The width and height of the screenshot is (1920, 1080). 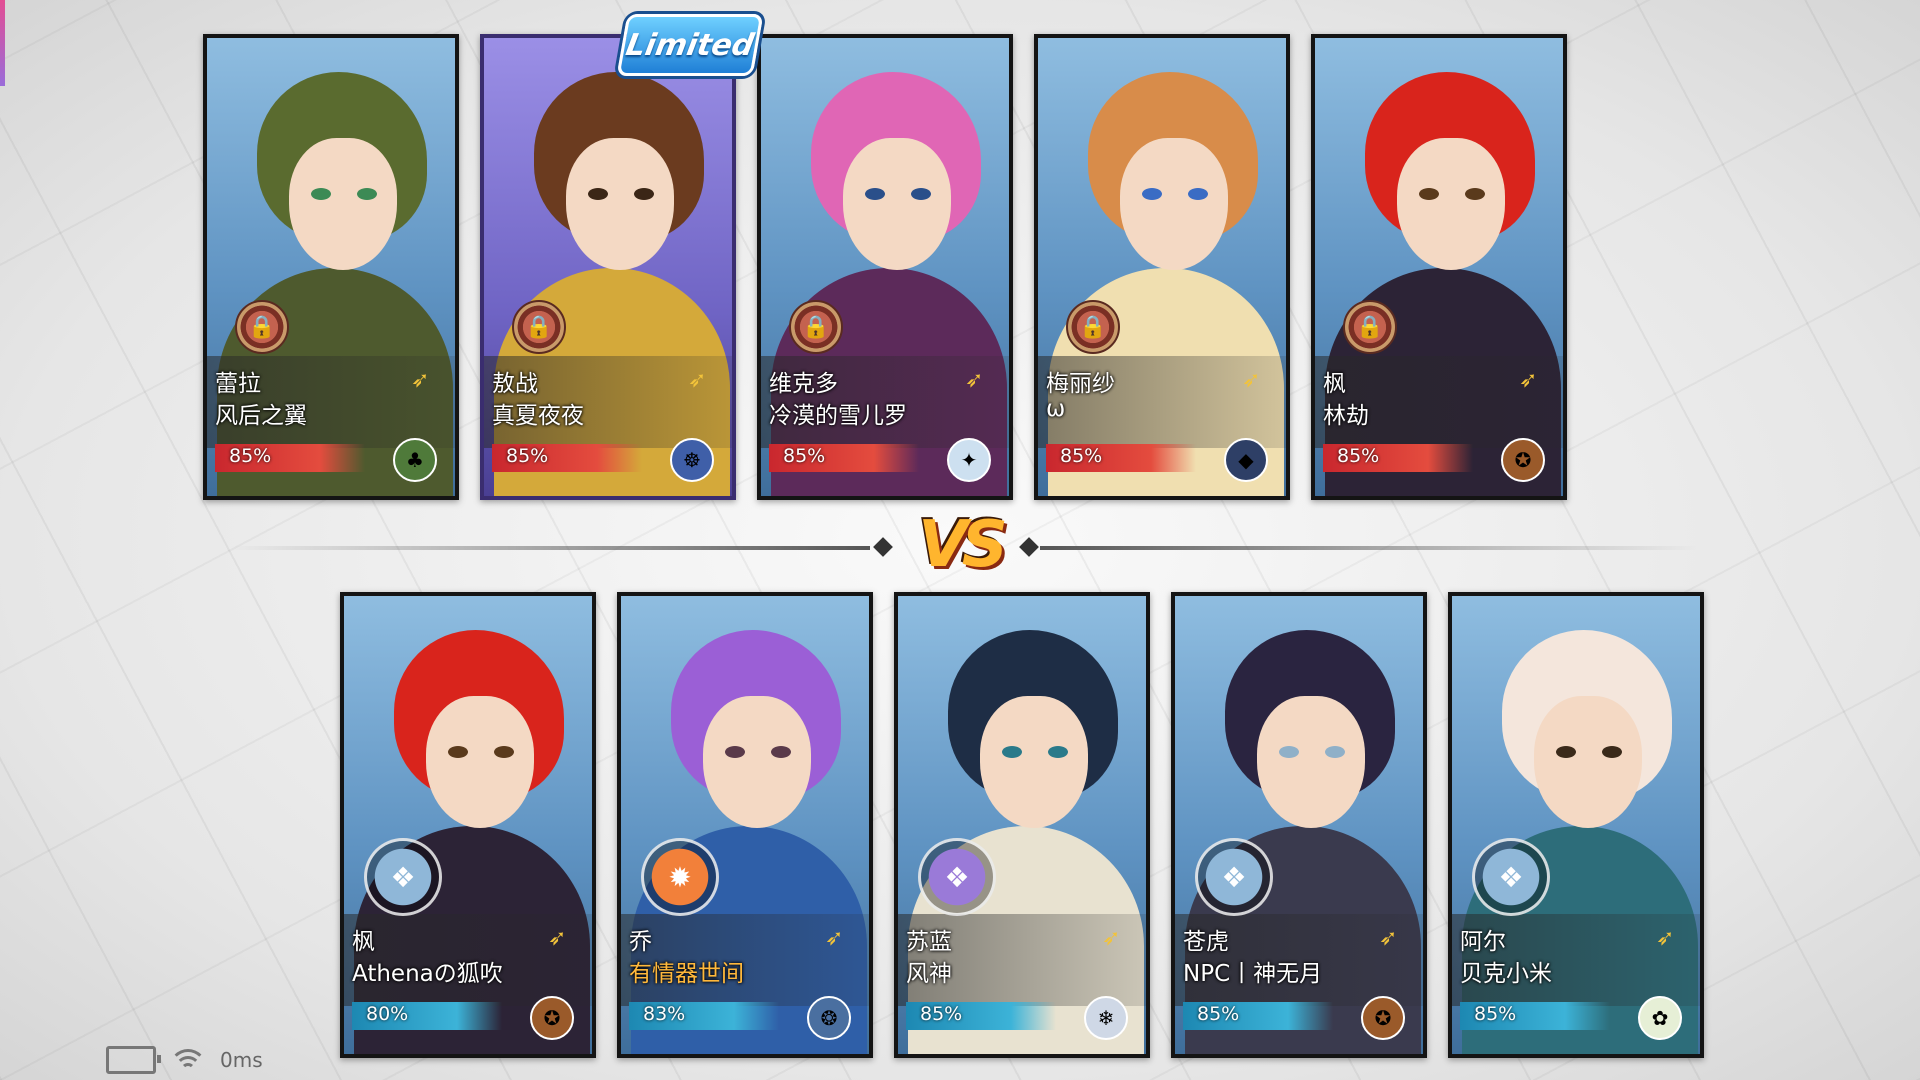 What do you see at coordinates (427, 974) in the screenshot?
I see `hero-skin-name: Athenaの狐吹` at bounding box center [427, 974].